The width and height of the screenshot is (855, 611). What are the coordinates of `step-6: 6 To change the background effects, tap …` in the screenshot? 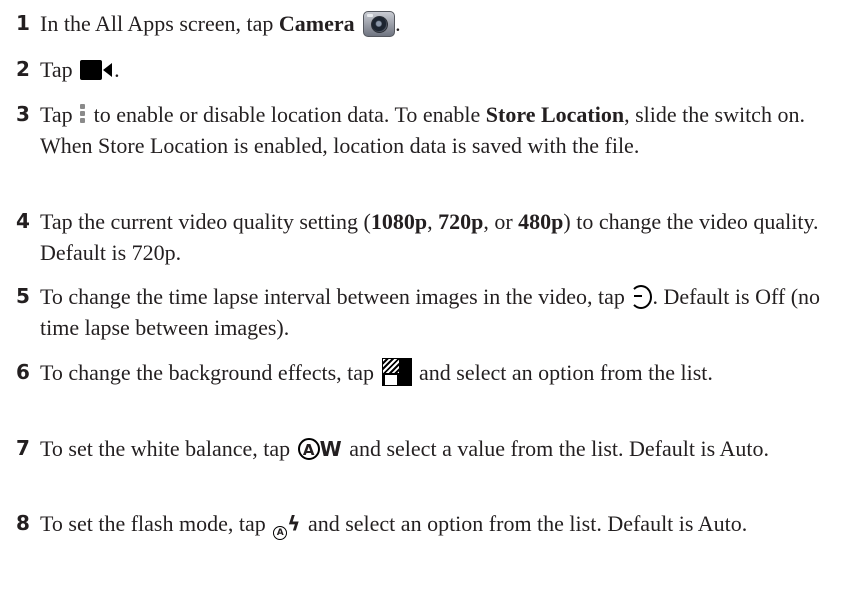 It's located at (431, 373).